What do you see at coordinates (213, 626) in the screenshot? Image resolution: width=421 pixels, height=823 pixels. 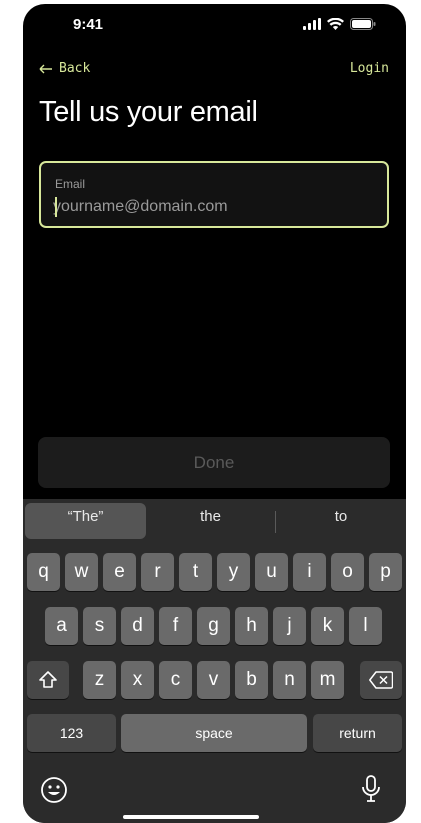 I see `key-g: g` at bounding box center [213, 626].